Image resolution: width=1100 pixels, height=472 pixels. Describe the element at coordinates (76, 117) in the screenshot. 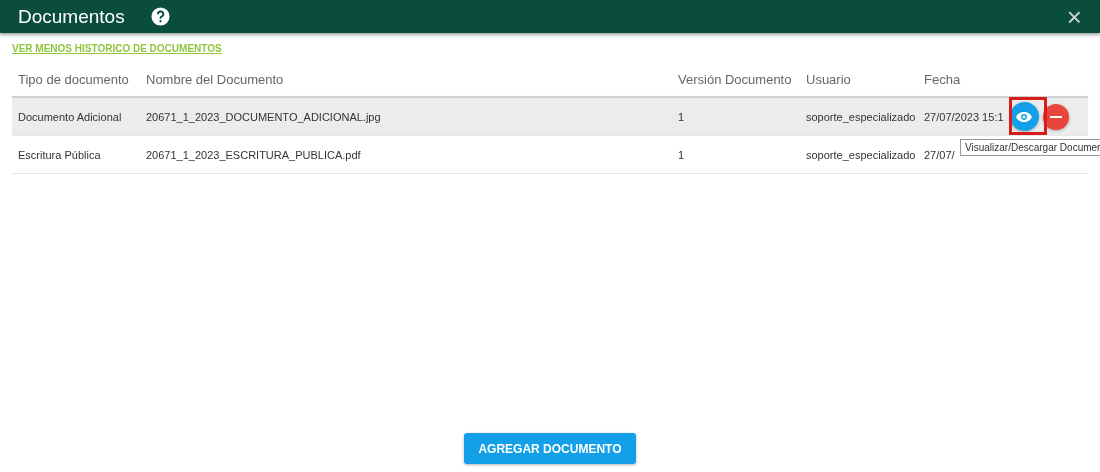

I see `table-cell: Documento Adicional` at that location.